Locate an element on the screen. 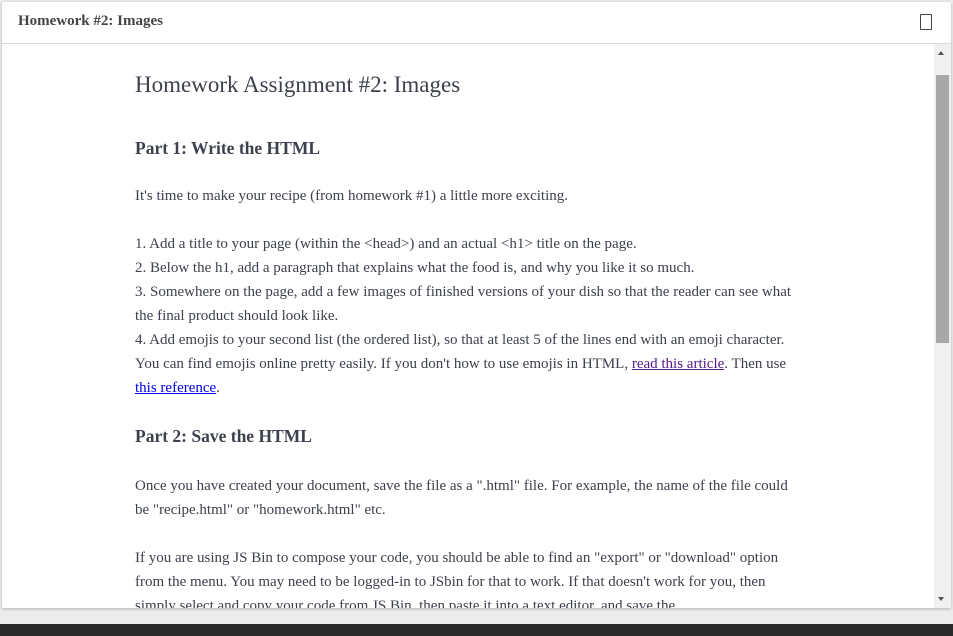 Image resolution: width=953 pixels, height=636 pixels. part1-heading: Part 1: Write the HTML is located at coordinates (228, 148).